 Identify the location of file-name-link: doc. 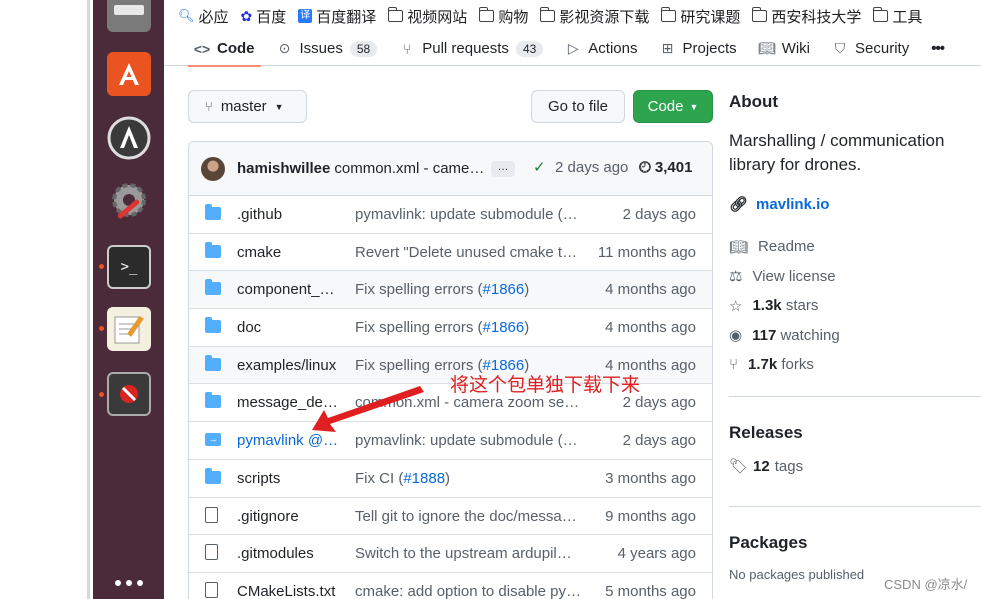
(288, 327).